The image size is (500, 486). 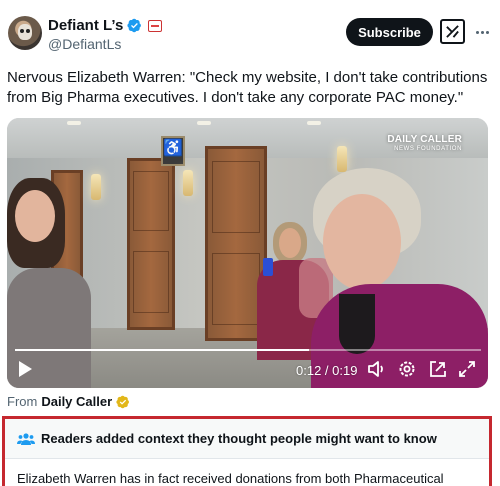 What do you see at coordinates (424, 139) in the screenshot?
I see `watermark-brand: DAILY CALLER` at bounding box center [424, 139].